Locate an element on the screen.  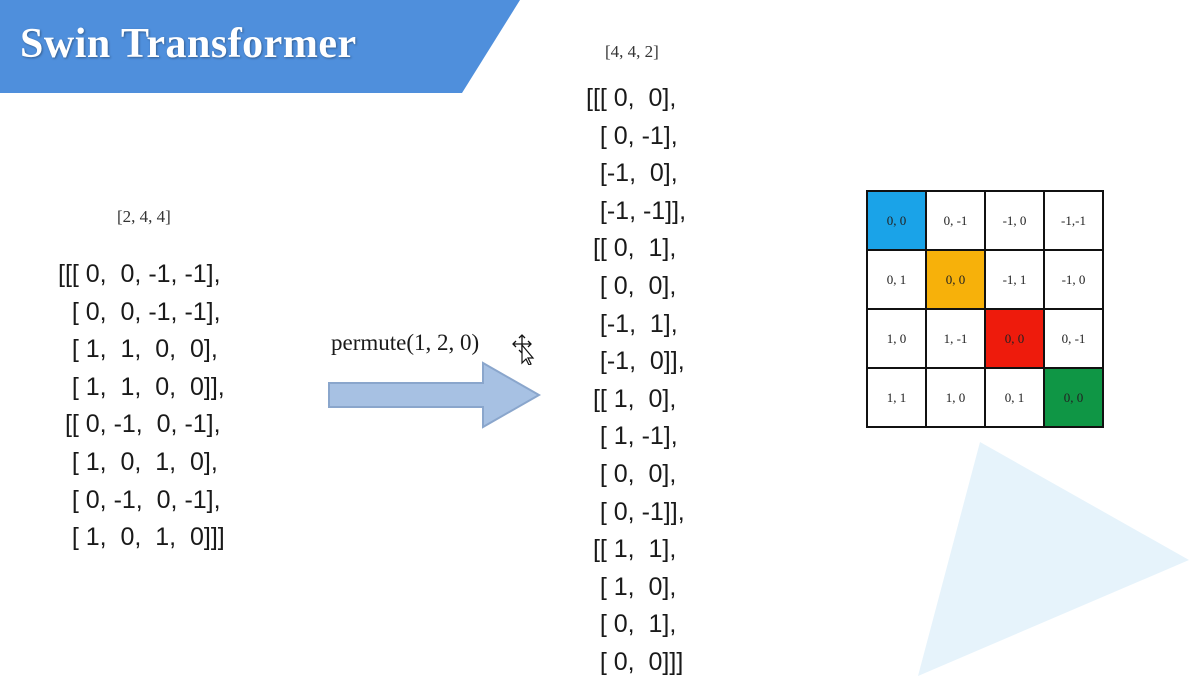
permute-label: permute(1, 2, 0) is located at coordinates (405, 342).